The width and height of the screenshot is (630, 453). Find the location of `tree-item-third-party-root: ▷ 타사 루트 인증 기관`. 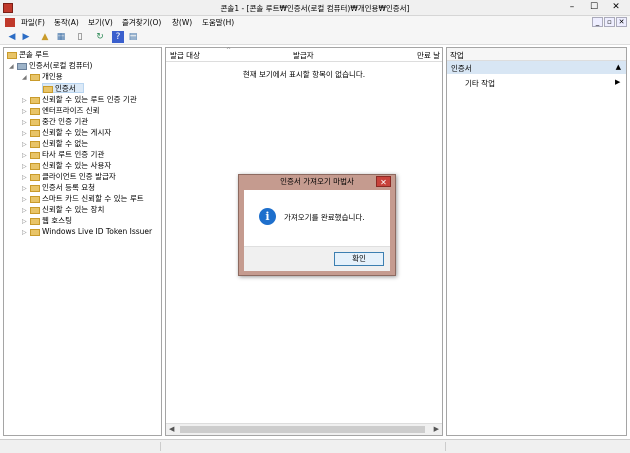

tree-item-third-party-root: ▷ 타사 루트 인증 기관 is located at coordinates (63, 155).